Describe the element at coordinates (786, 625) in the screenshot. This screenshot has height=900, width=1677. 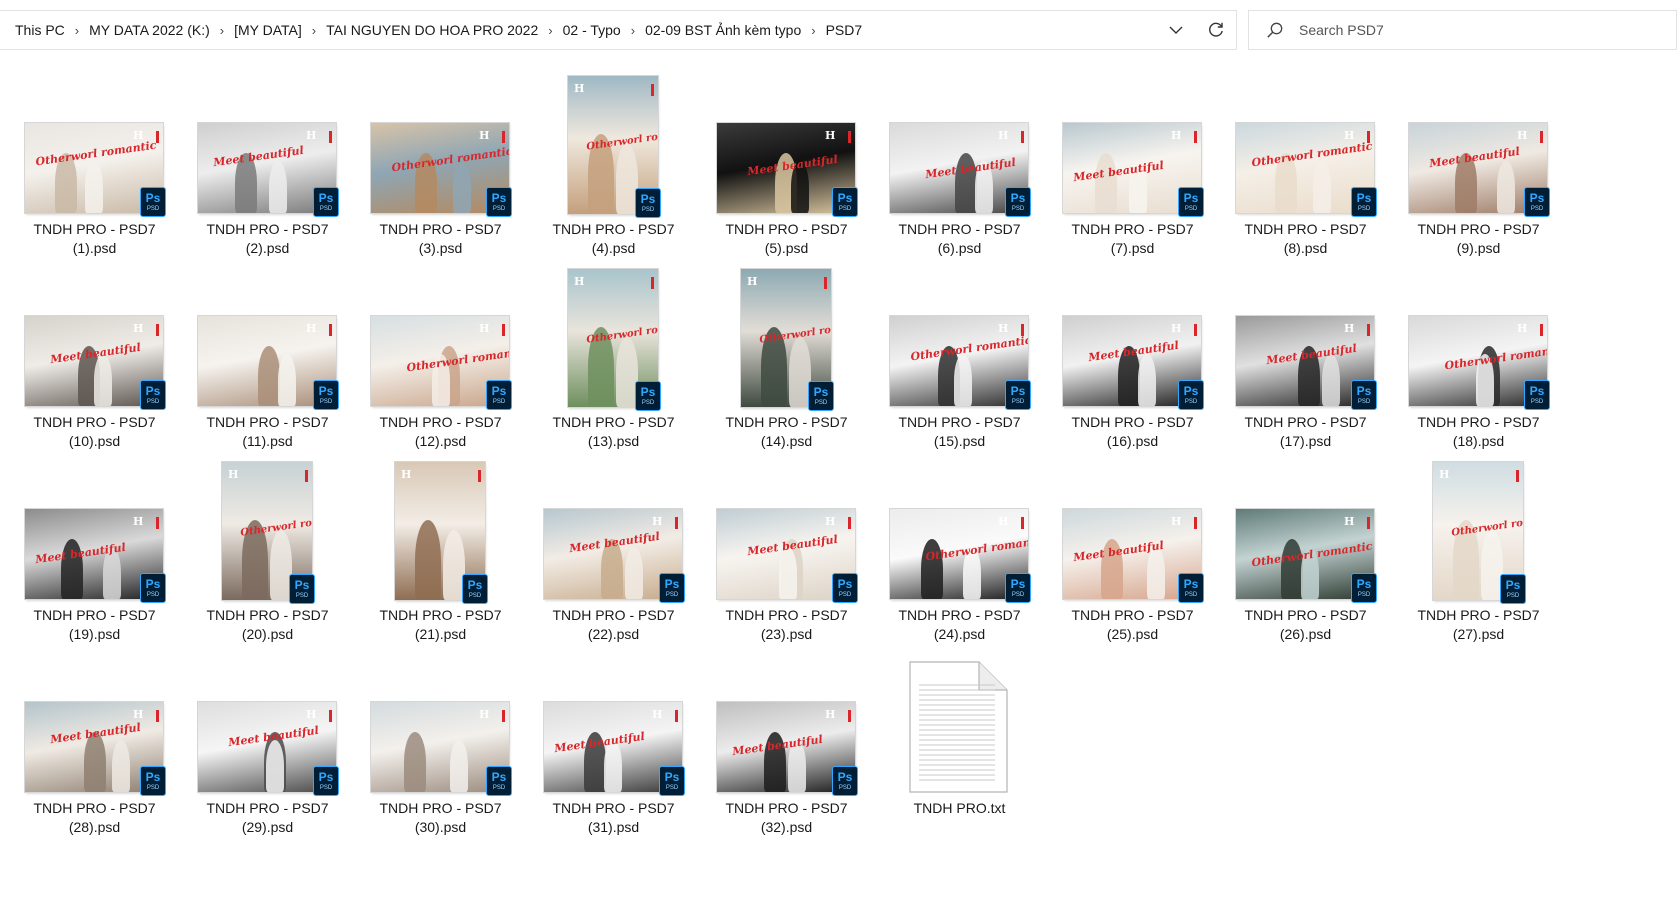
I see `file-name: TNDH PRO - PSD7 (23).psd` at that location.